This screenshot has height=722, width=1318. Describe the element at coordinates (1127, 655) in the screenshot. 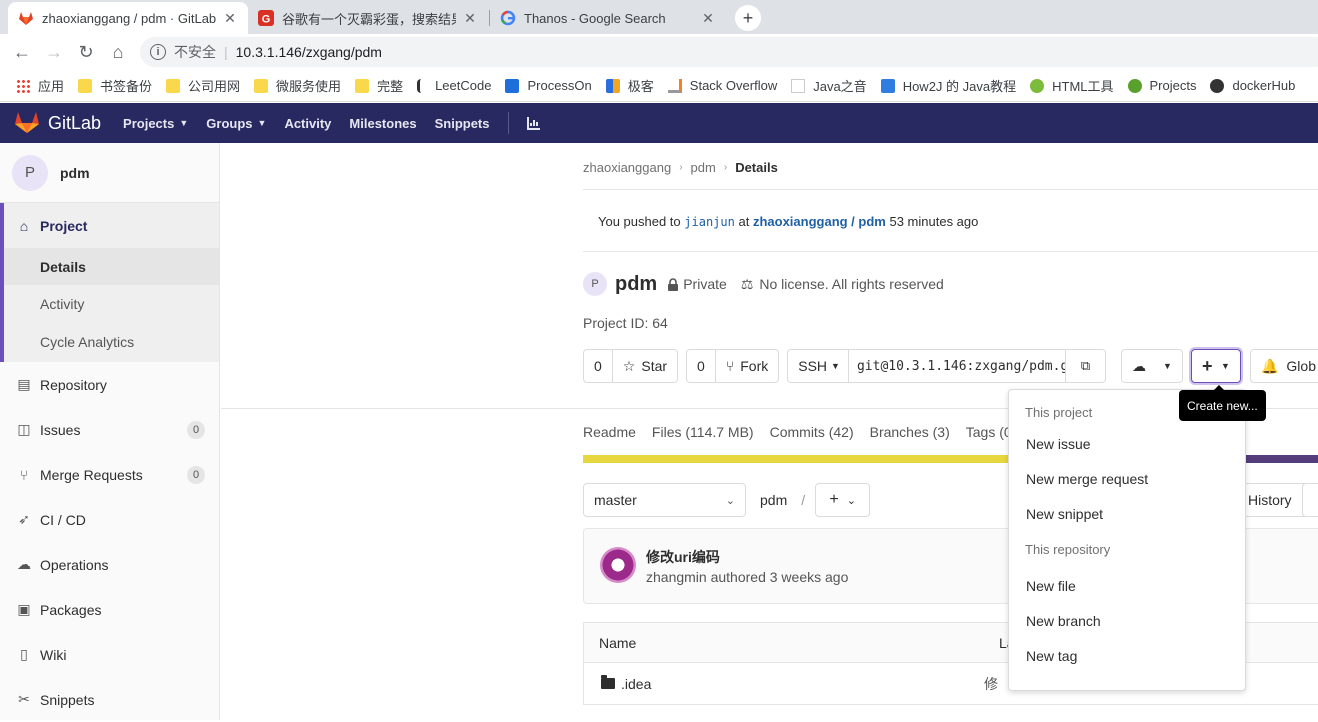

I see `menu-new-tag: New tag` at that location.